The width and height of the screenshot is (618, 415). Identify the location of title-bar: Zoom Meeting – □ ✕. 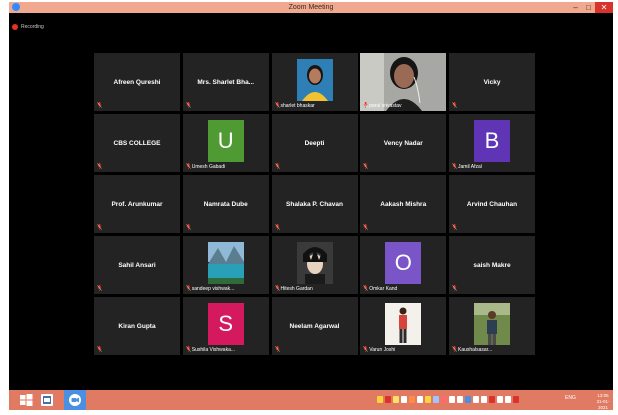
(311, 7).